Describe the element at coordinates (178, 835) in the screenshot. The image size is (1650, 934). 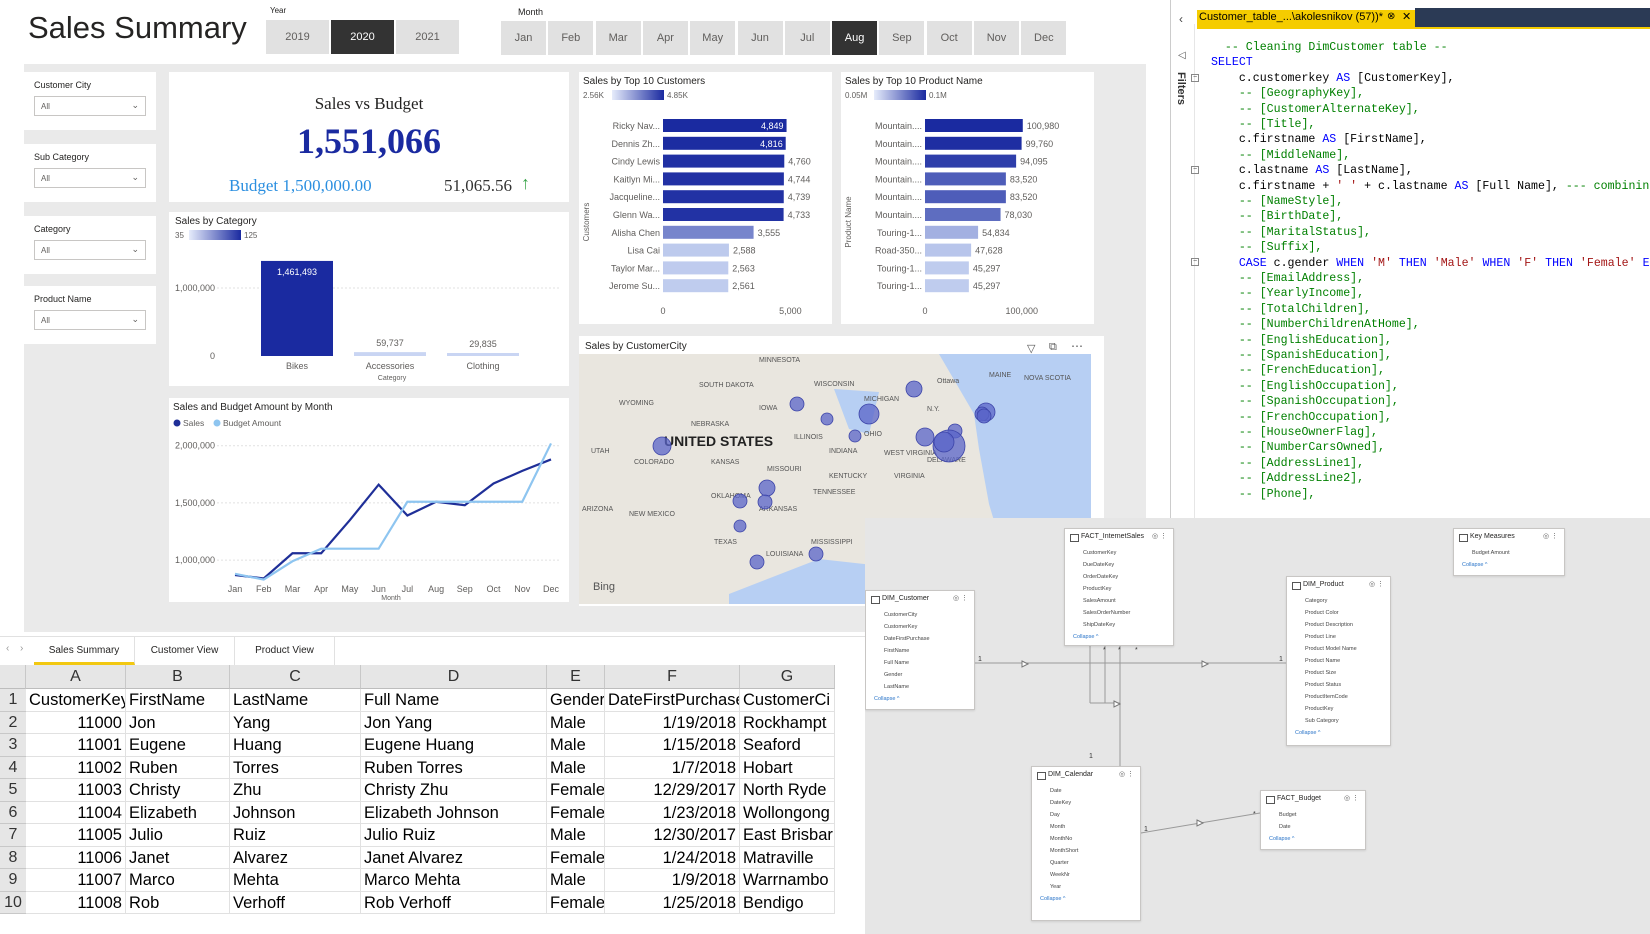
I see `table-cell: Julio` at that location.